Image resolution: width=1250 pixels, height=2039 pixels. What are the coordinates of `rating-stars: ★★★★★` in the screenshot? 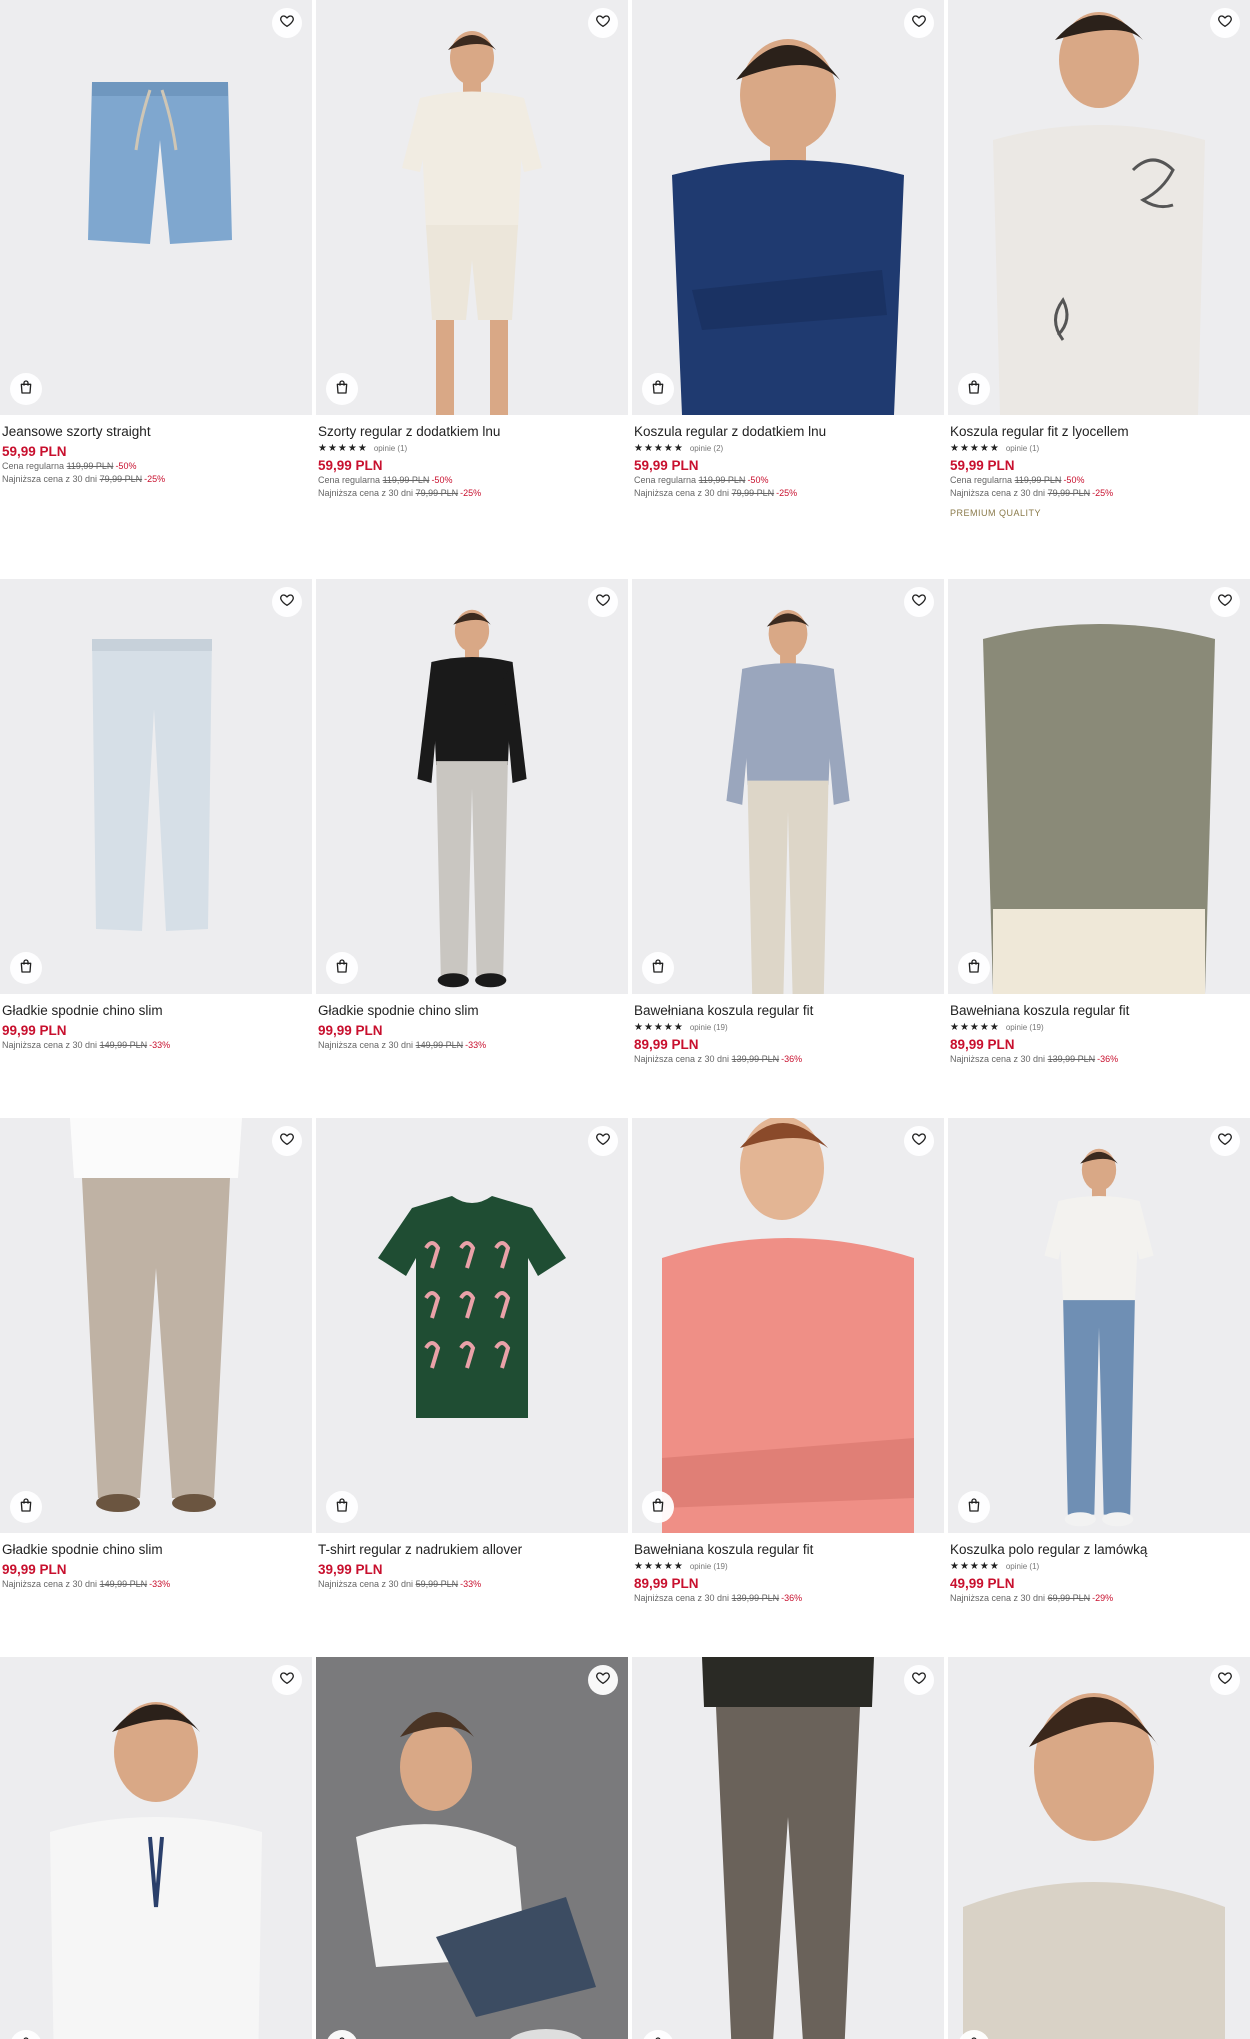 It's located at (659, 448).